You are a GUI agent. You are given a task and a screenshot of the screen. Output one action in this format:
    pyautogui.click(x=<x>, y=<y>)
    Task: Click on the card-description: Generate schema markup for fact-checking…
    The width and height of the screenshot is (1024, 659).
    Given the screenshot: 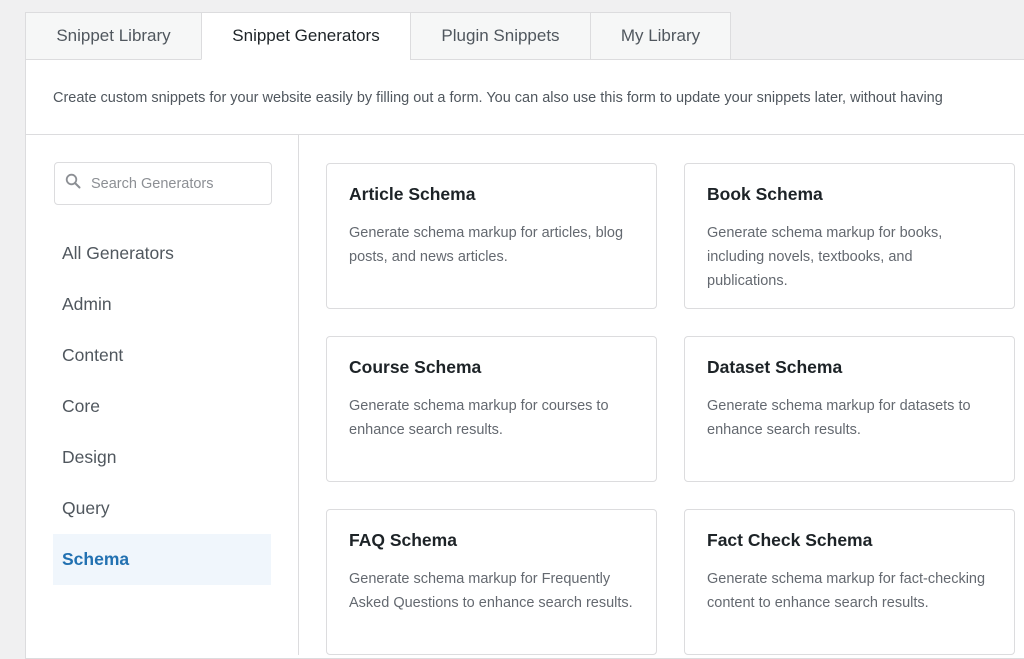 What is the action you would take?
    pyautogui.click(x=846, y=591)
    